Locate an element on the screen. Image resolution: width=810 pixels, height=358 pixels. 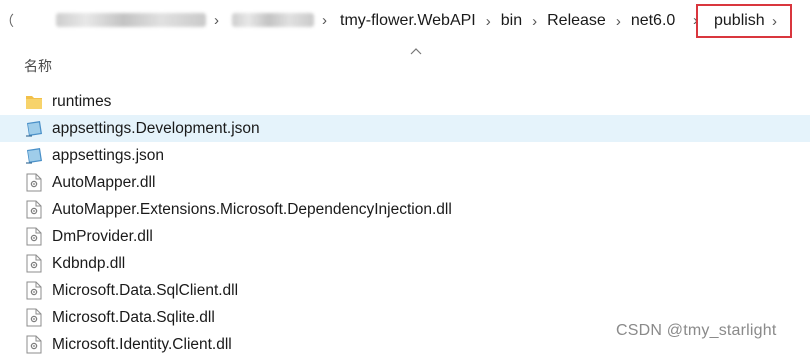
list-item: appsettings.Development.json is located at coordinates (405, 128).